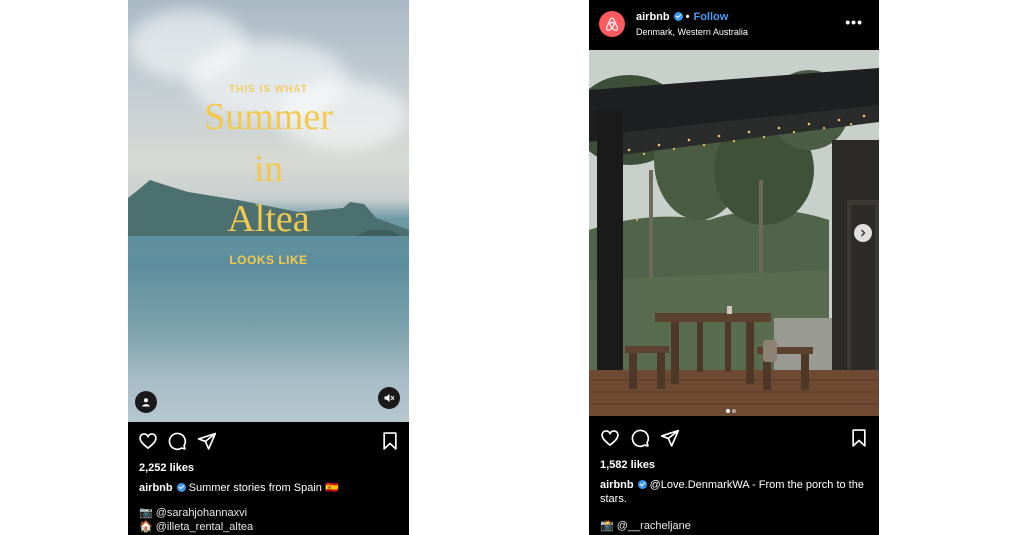 This screenshot has width=1024, height=535. I want to click on more-options-button: •••, so click(854, 22).